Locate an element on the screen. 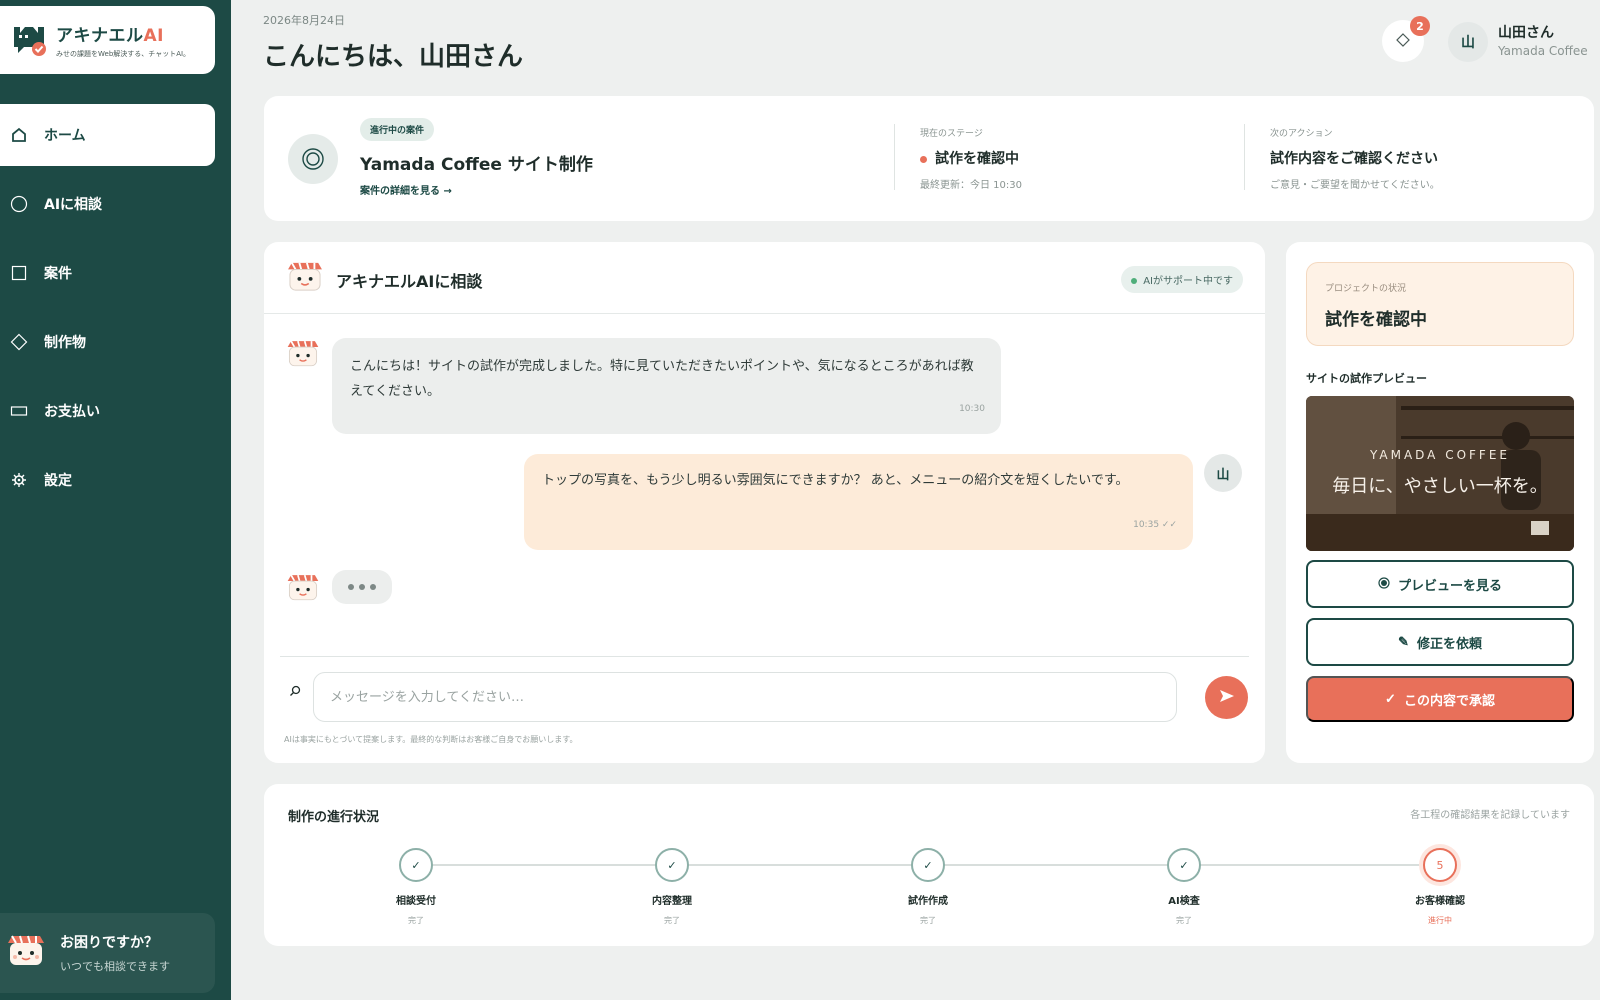 The height and width of the screenshot is (1000, 1600). stage-updated: 最終更新：今日 10:30 is located at coordinates (971, 185).